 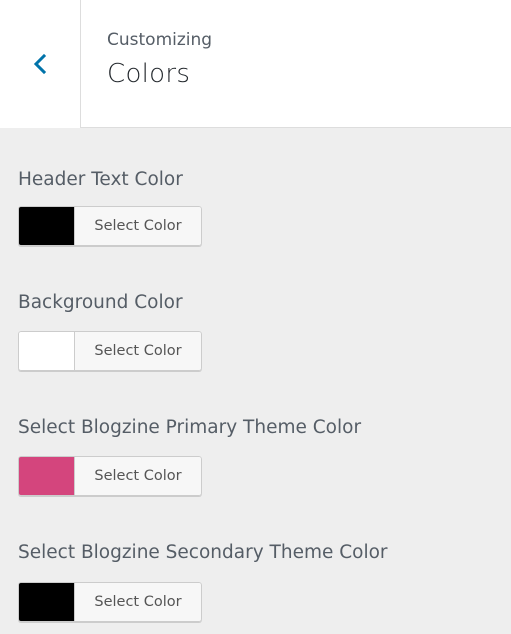 I want to click on control-background-color: Background Color Select Color, so click(x=110, y=330).